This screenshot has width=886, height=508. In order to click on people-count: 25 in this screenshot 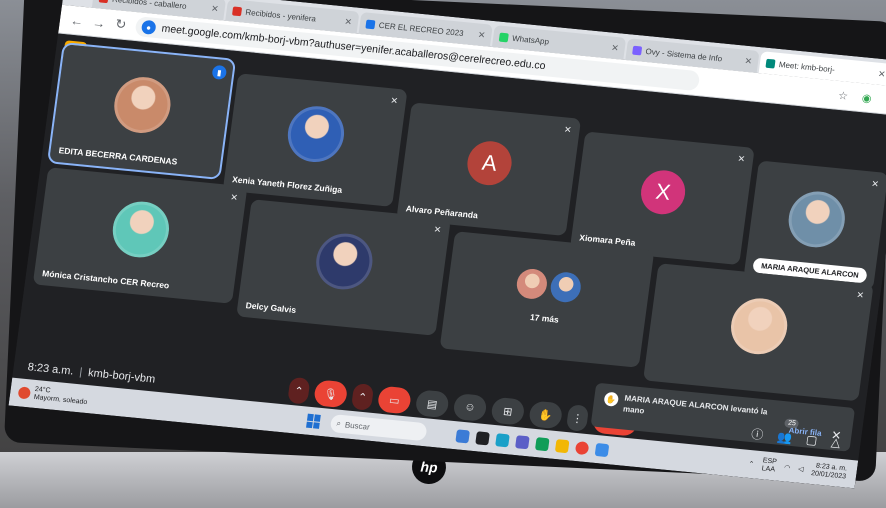, I will do `click(792, 423)`.